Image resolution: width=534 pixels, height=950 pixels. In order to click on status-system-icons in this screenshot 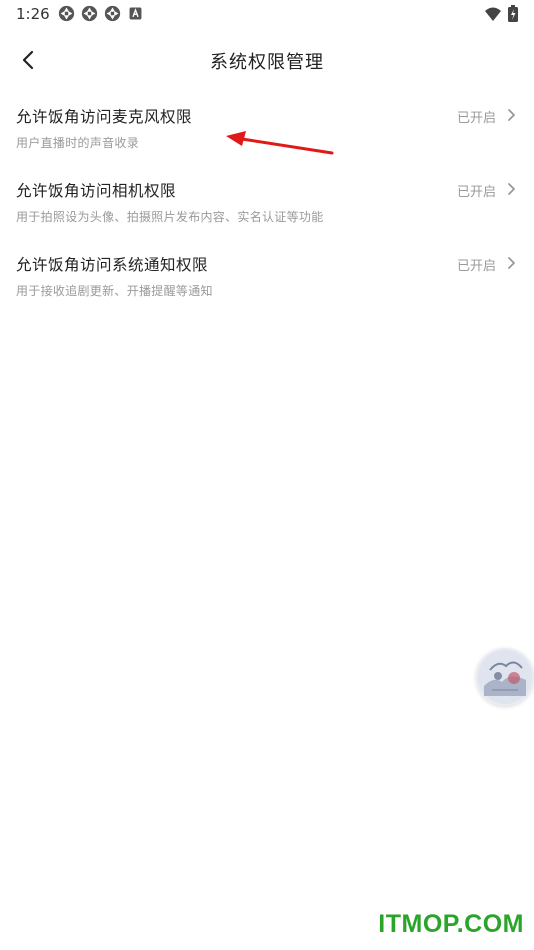, I will do `click(501, 13)`.